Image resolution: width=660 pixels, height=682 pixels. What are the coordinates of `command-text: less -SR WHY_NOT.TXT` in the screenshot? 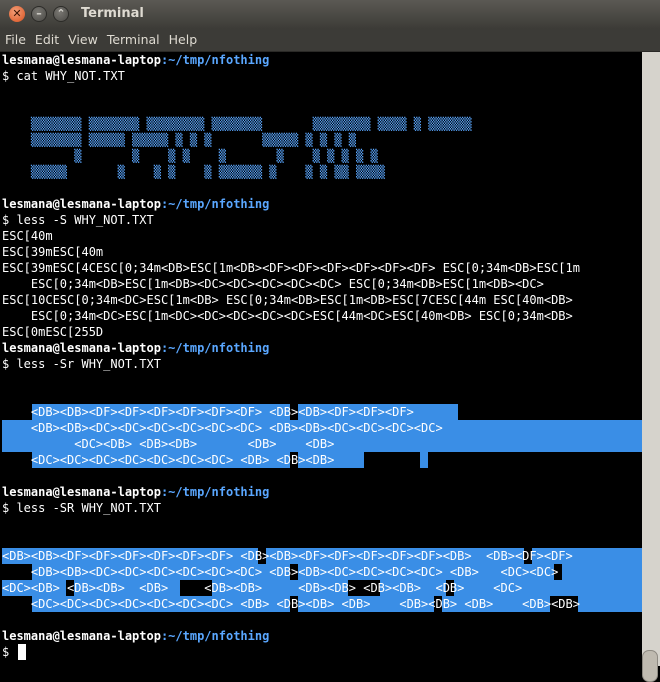 It's located at (88, 508).